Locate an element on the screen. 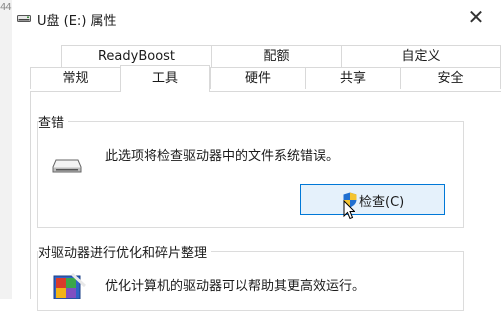 This screenshot has height=311, width=501. tab-label: 工具 is located at coordinates (164, 78).